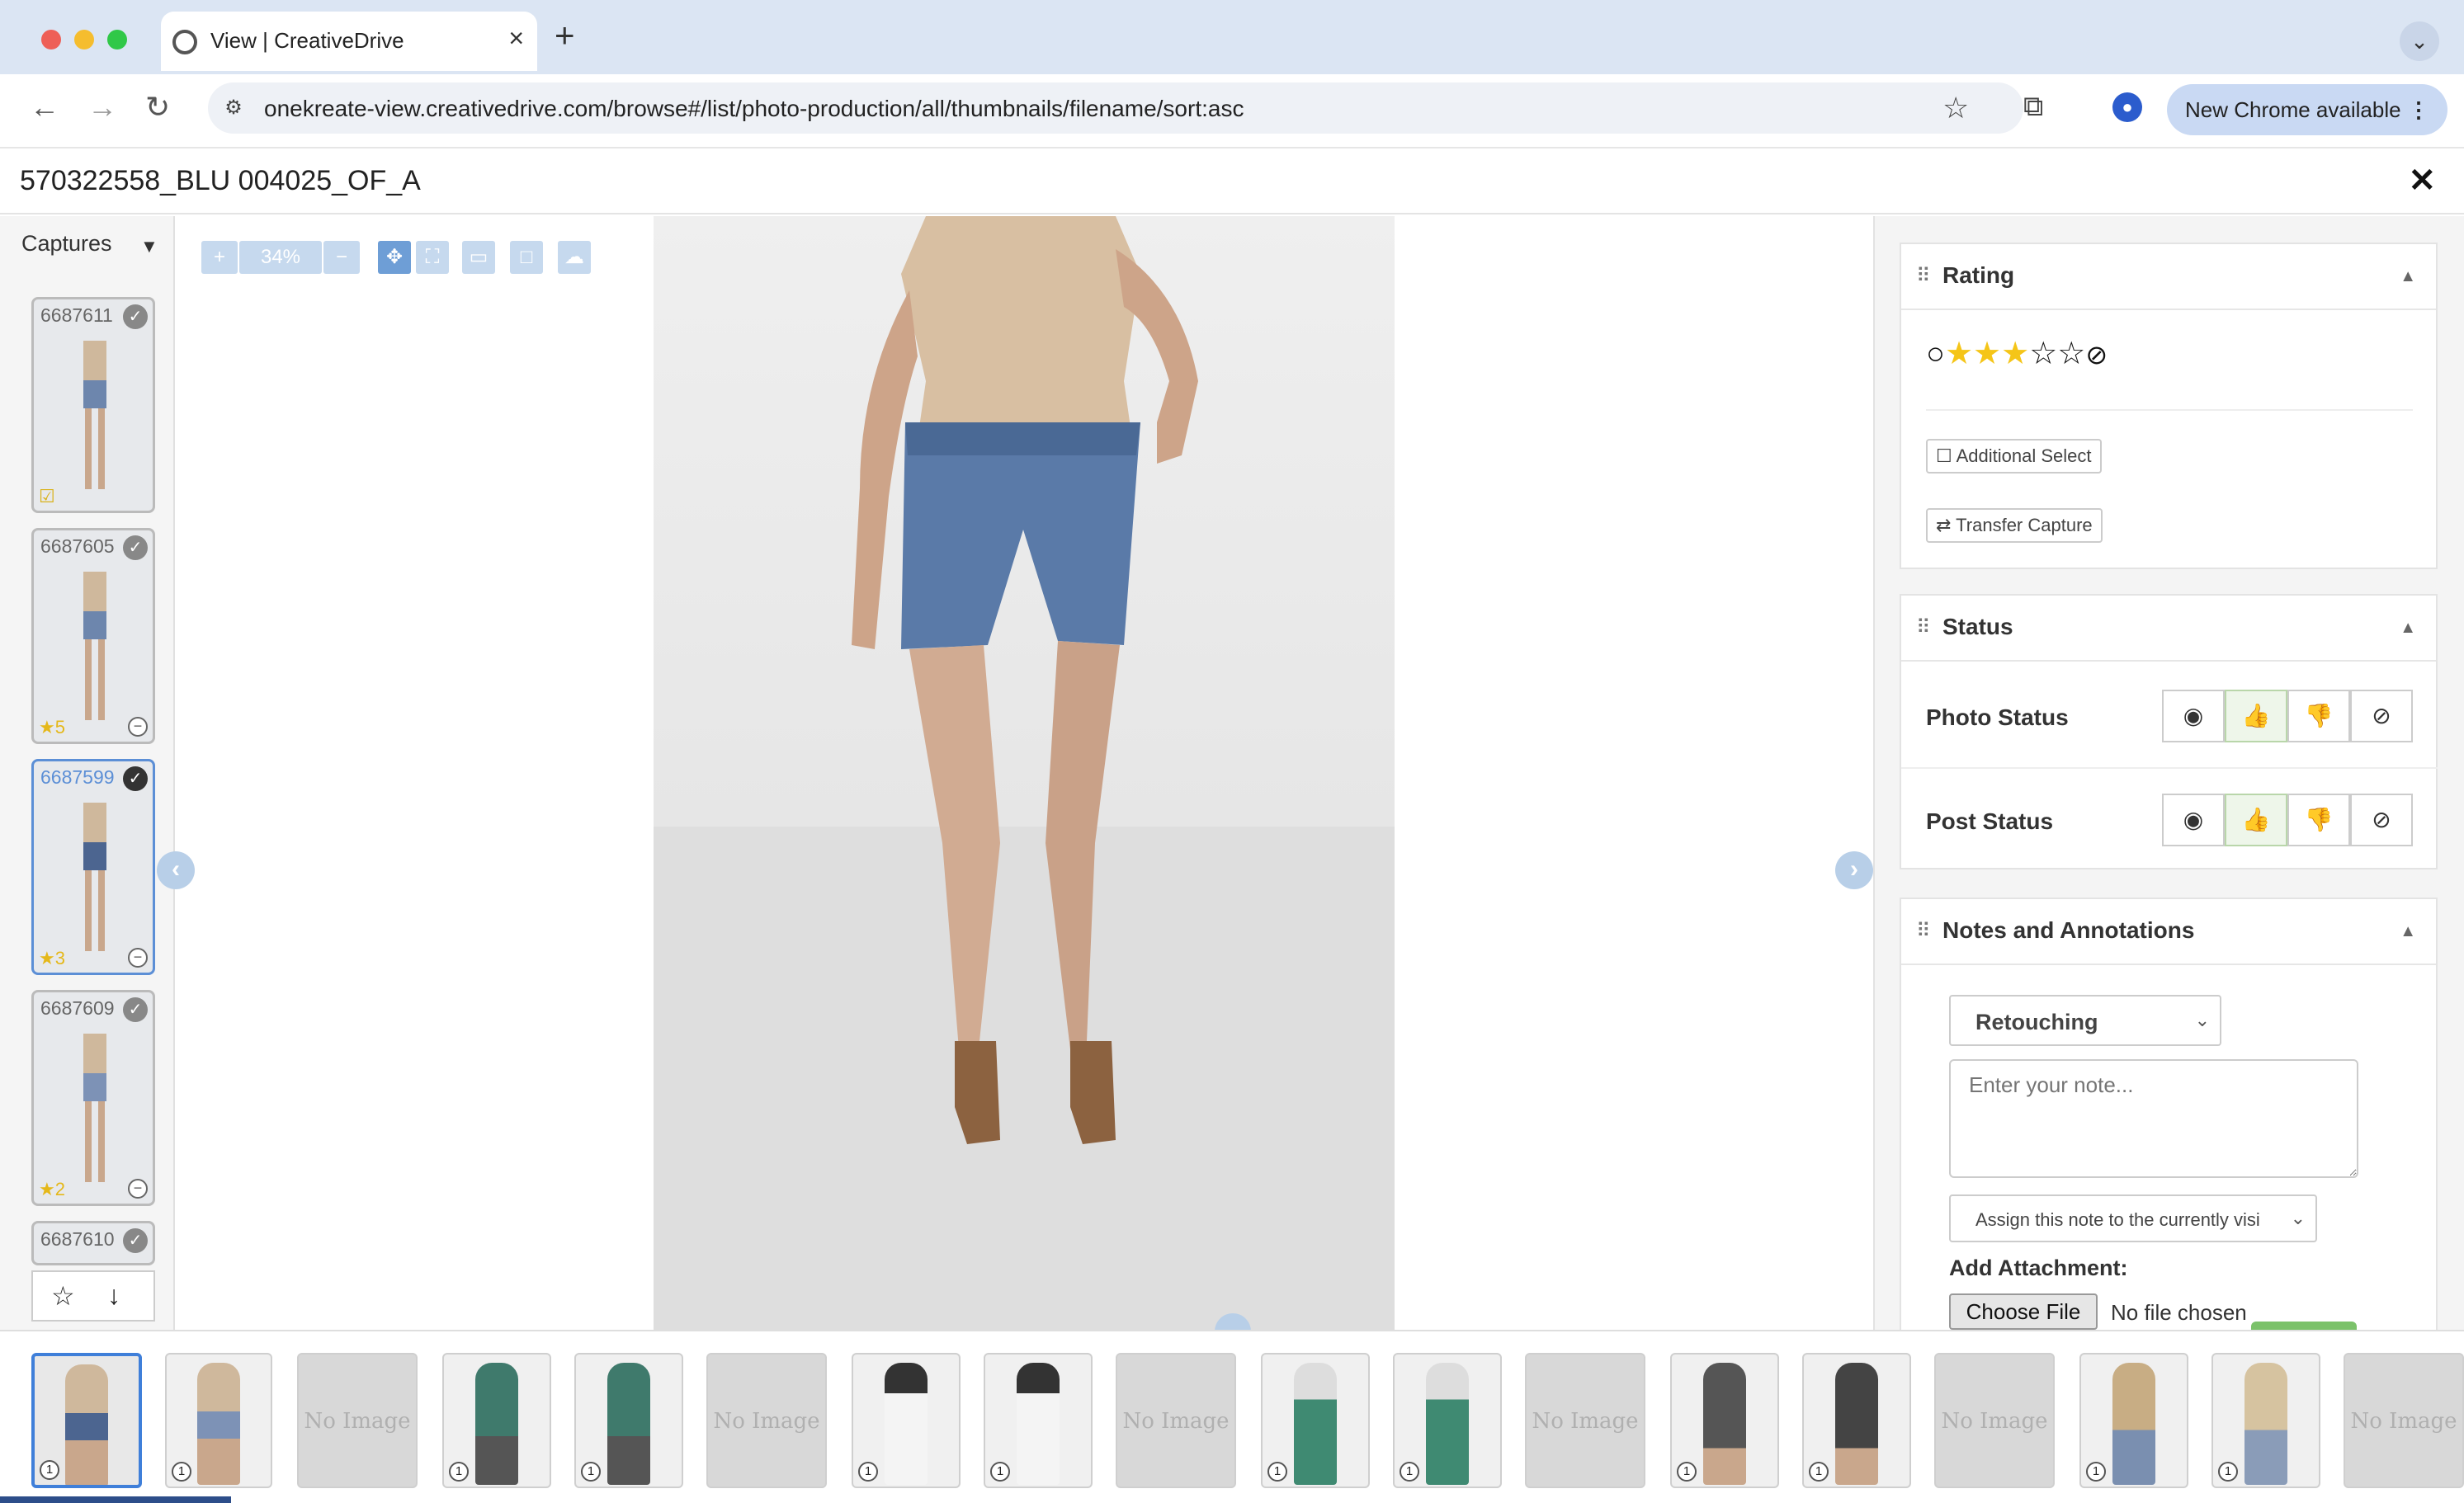 The width and height of the screenshot is (2464, 1503). Describe the element at coordinates (1936, 354) in the screenshot. I see `clear-rating-circle-icon: ○` at that location.